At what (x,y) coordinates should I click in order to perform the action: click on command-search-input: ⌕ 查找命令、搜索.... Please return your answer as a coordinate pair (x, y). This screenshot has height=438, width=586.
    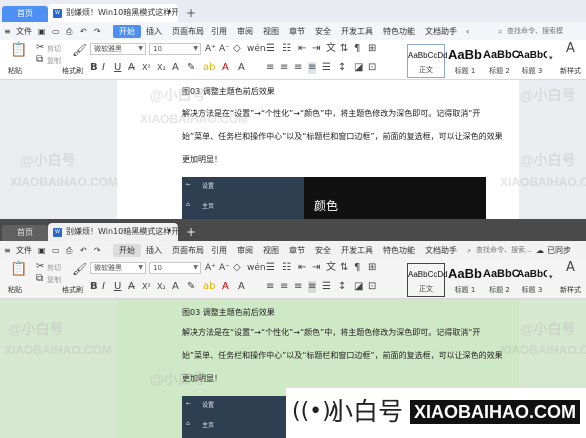
    Looking at the image, I should click on (499, 250).